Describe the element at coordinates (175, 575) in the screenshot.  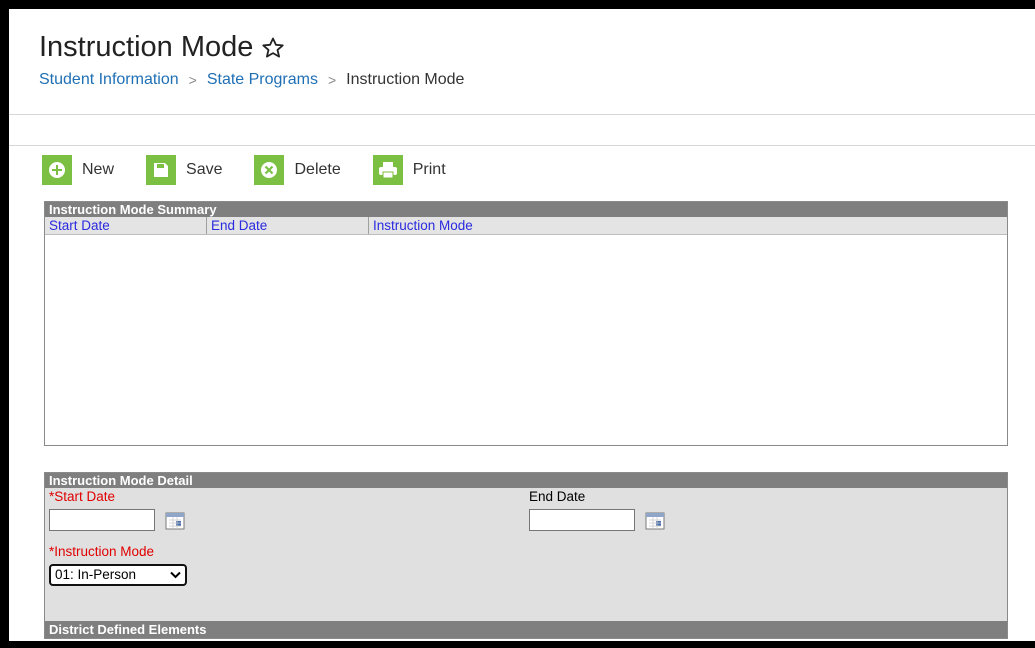
I see `chevron-down-icon` at that location.